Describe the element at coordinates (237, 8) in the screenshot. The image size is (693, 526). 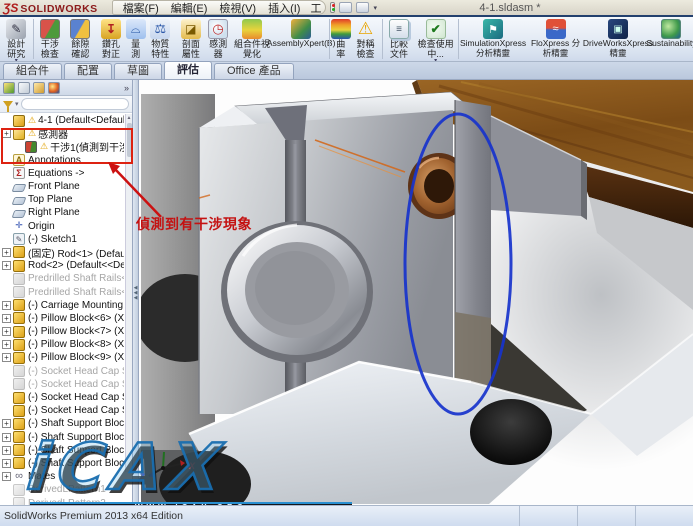
I see `menu-item-2: 檢視(V)` at that location.